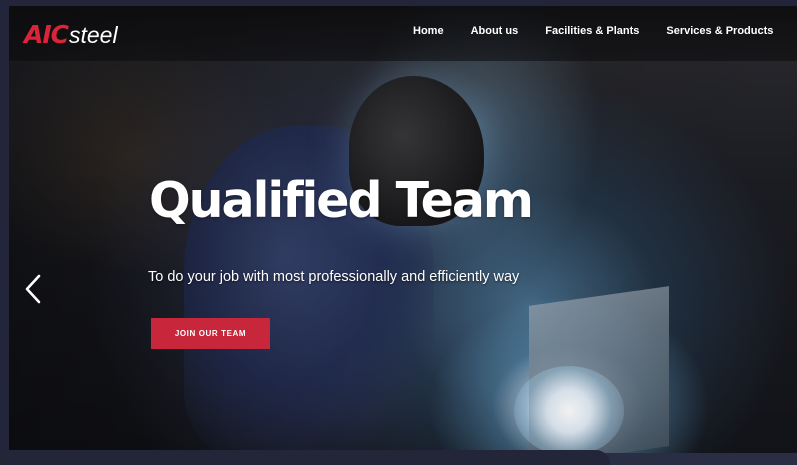 The image size is (797, 465). What do you see at coordinates (428, 31) in the screenshot?
I see `nav-home: Home` at bounding box center [428, 31].